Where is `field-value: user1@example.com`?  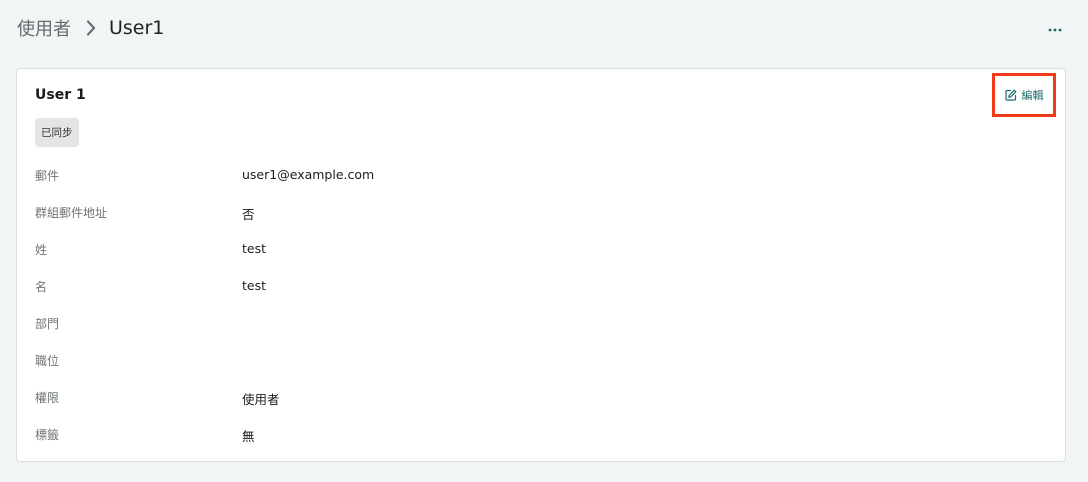 field-value: user1@example.com is located at coordinates (308, 174).